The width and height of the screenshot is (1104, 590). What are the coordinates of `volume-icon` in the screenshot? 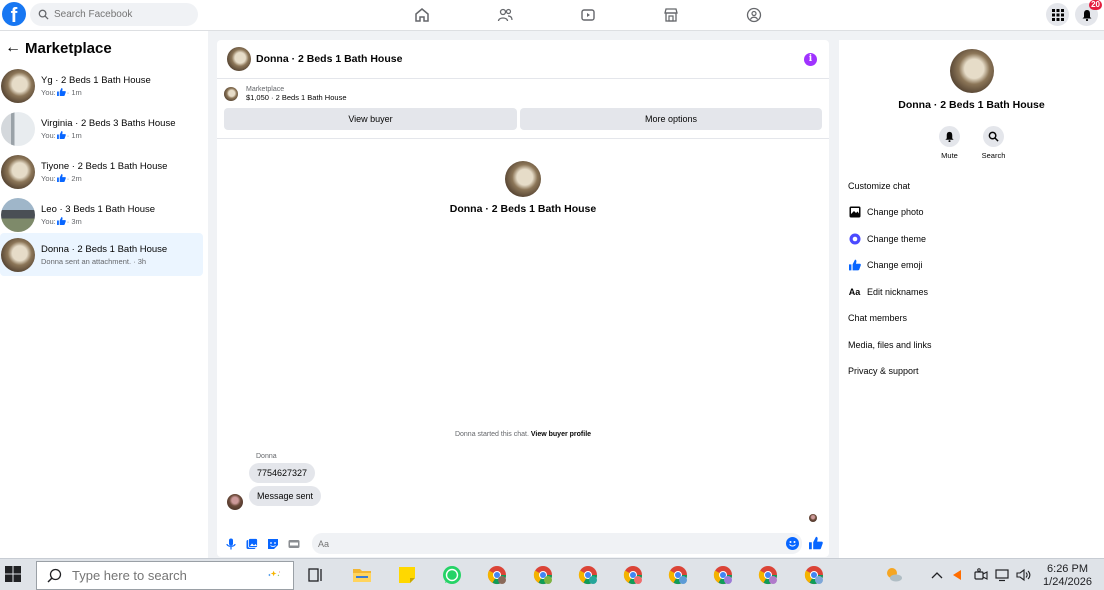 It's located at (1024, 575).